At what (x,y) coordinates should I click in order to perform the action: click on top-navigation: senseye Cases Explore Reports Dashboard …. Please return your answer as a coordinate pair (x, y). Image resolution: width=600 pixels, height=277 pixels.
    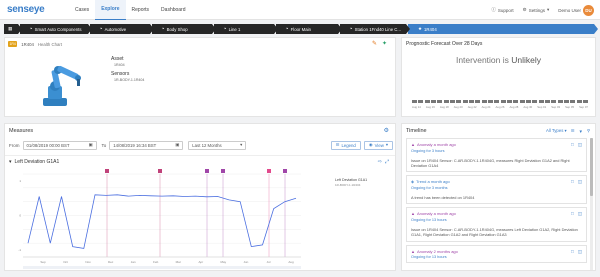
    Looking at the image, I should click on (300, 10).